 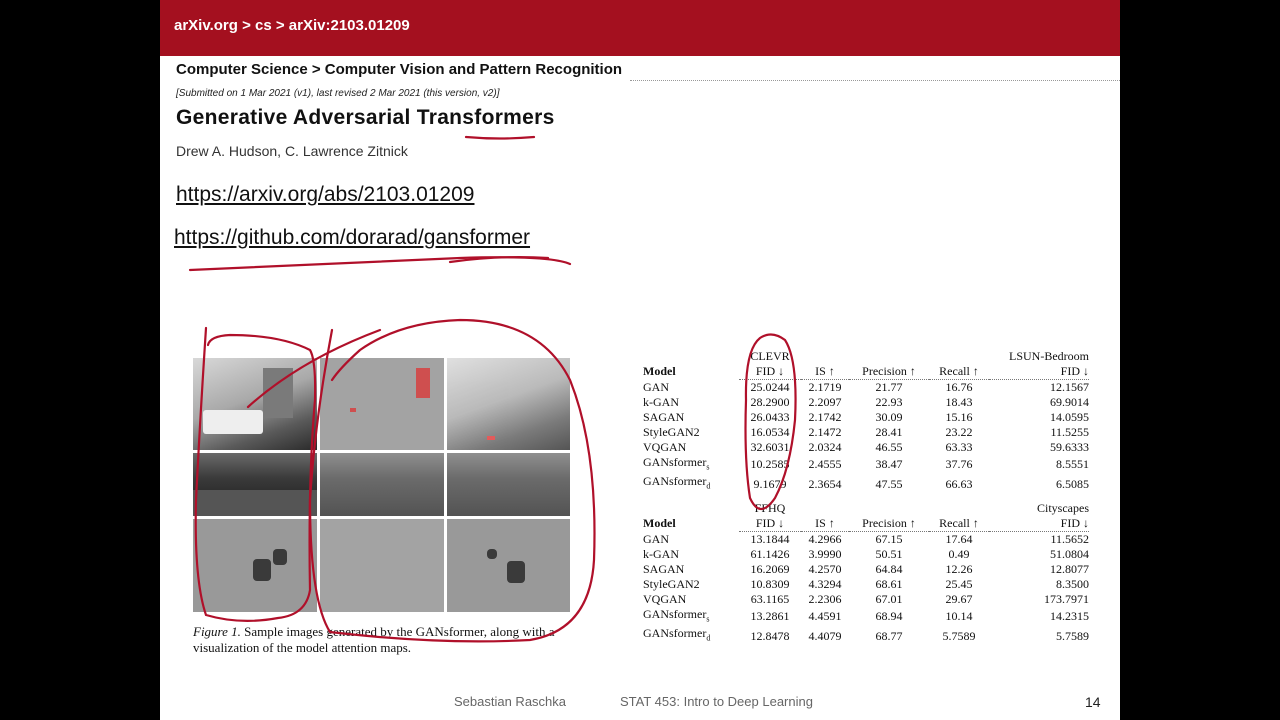 What do you see at coordinates (1093, 702) in the screenshot?
I see `page-number: 14` at bounding box center [1093, 702].